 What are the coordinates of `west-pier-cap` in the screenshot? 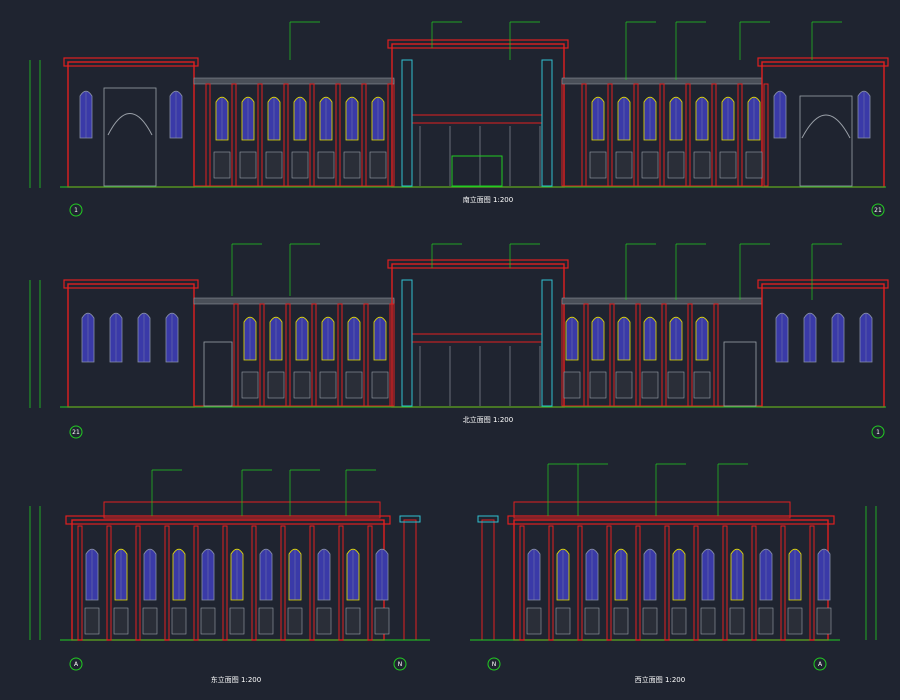 It's located at (488, 519).